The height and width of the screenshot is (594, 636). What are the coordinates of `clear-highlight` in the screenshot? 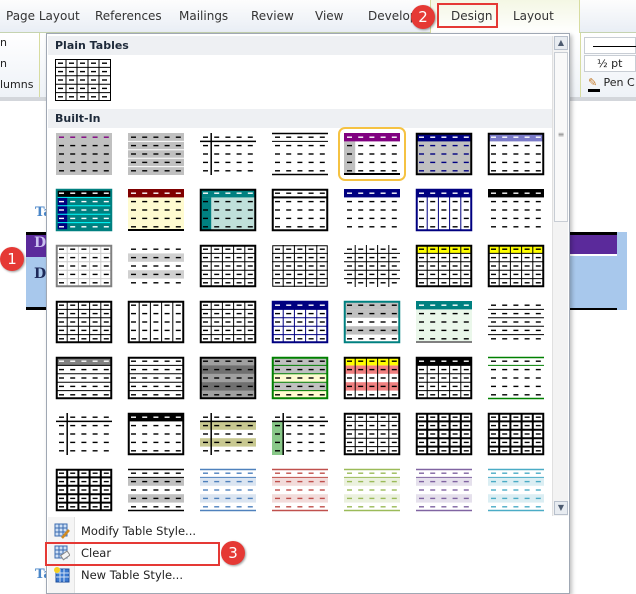 It's located at (132, 554).